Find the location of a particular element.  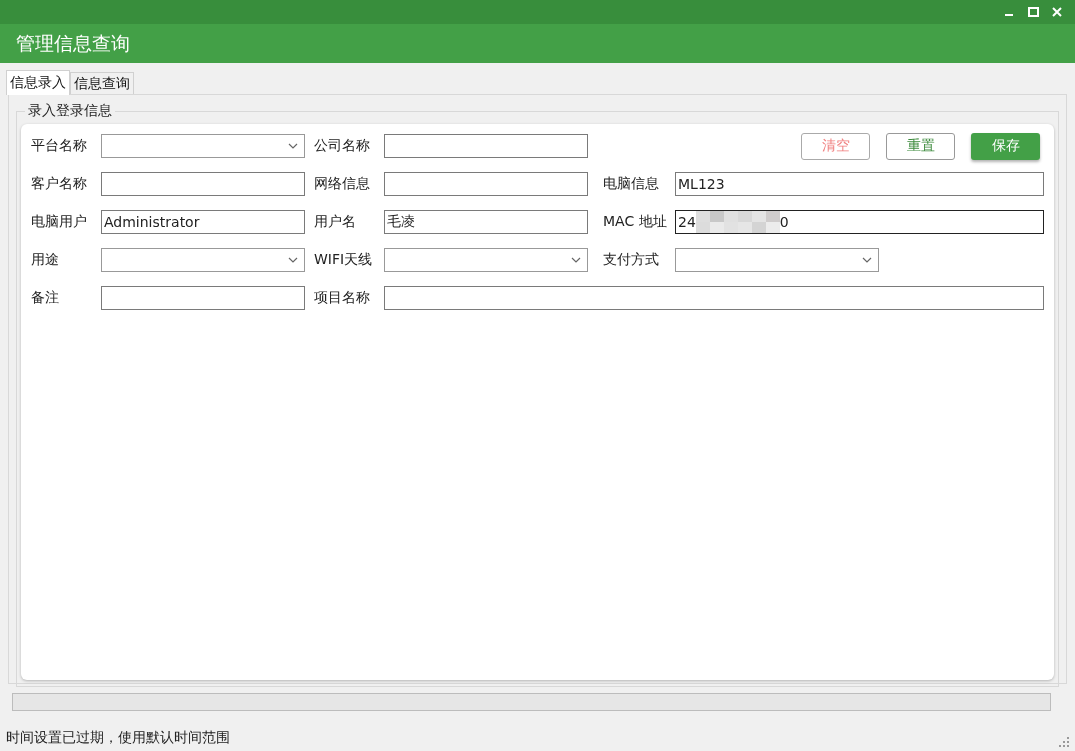

field-label: 客户名称 is located at coordinates (59, 184).